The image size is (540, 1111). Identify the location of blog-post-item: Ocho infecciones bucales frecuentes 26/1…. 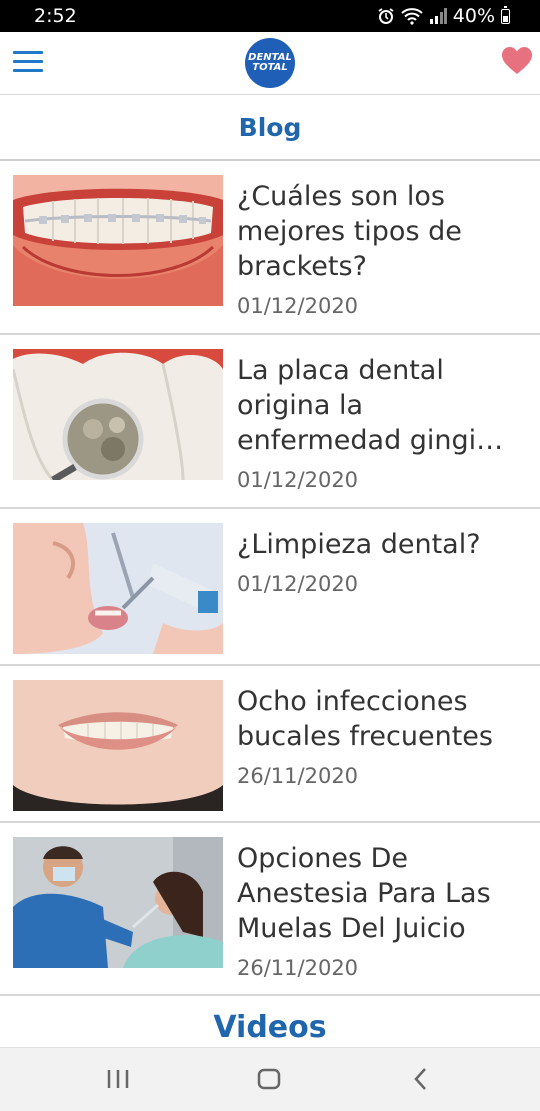
(270, 744).